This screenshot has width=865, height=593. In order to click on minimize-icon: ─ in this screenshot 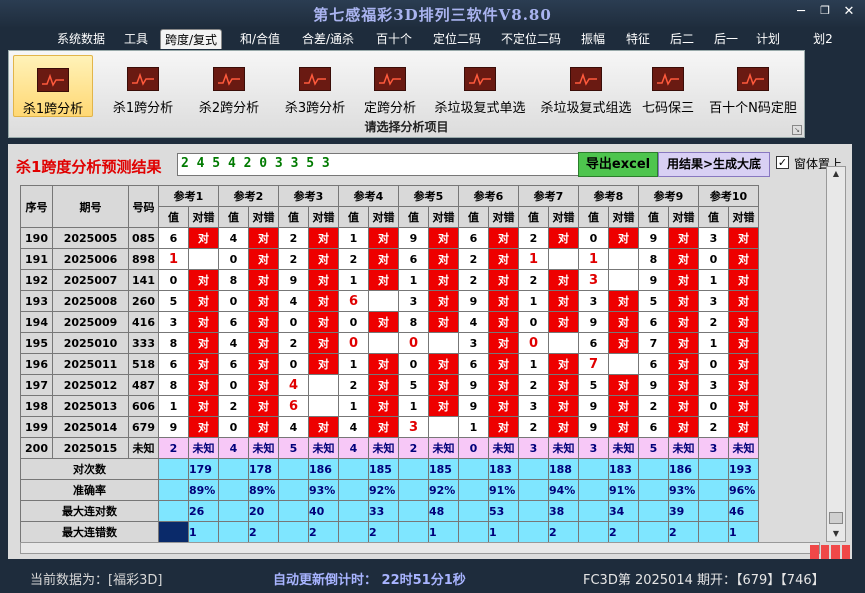, I will do `click(801, 11)`.